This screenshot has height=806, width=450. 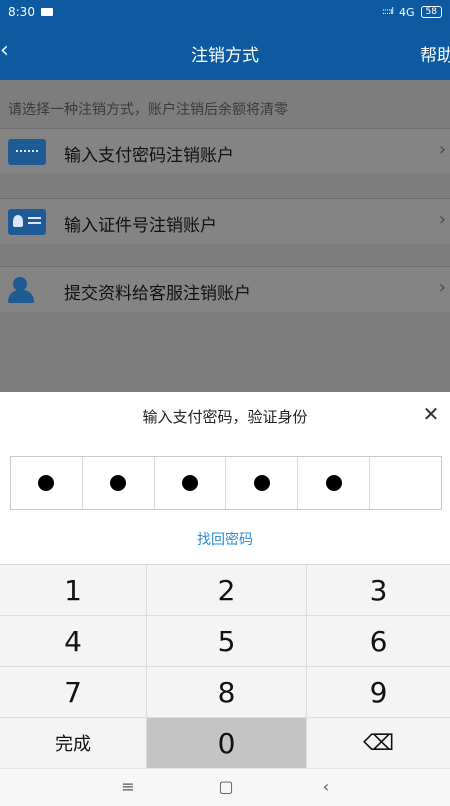 I want to click on option-customer-service: 提交资料给客服注销账户 ›, so click(x=225, y=289).